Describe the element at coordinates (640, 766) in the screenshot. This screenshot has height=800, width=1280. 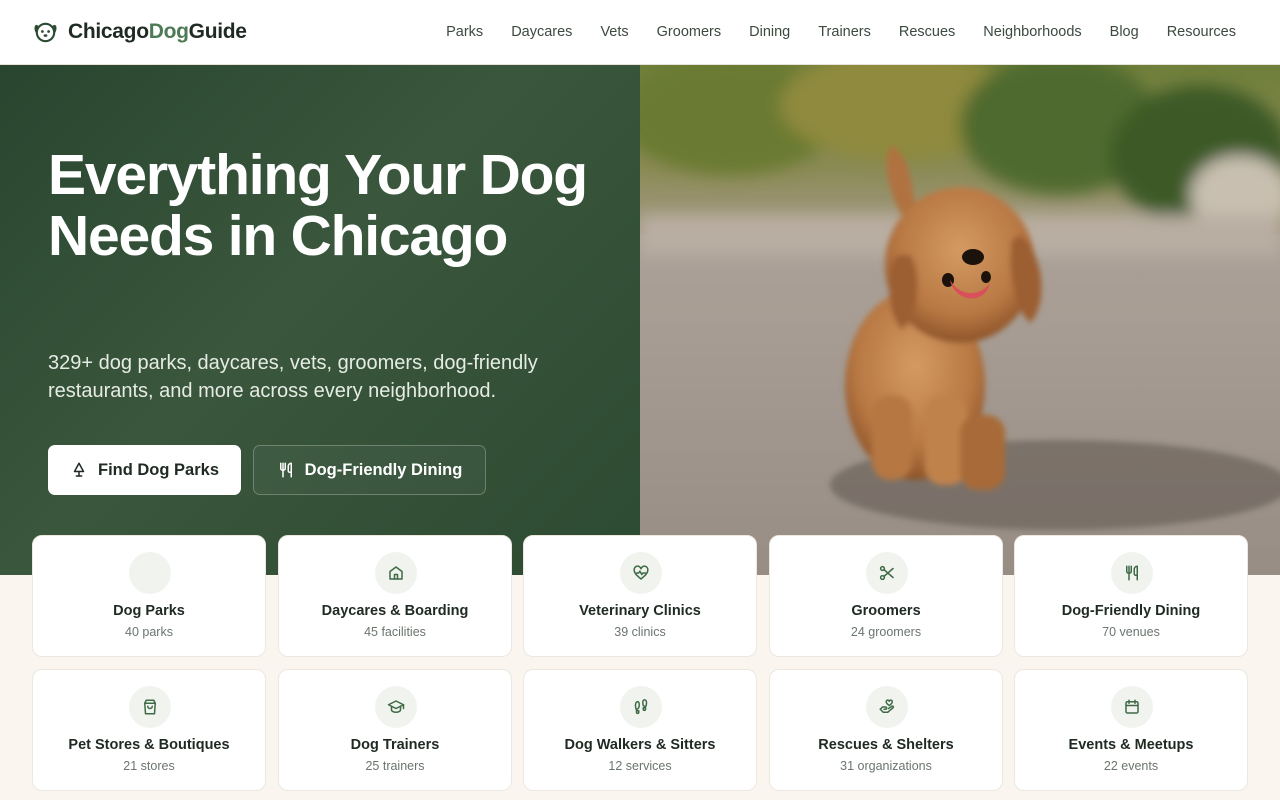
I see `card-count: 12 services` at that location.